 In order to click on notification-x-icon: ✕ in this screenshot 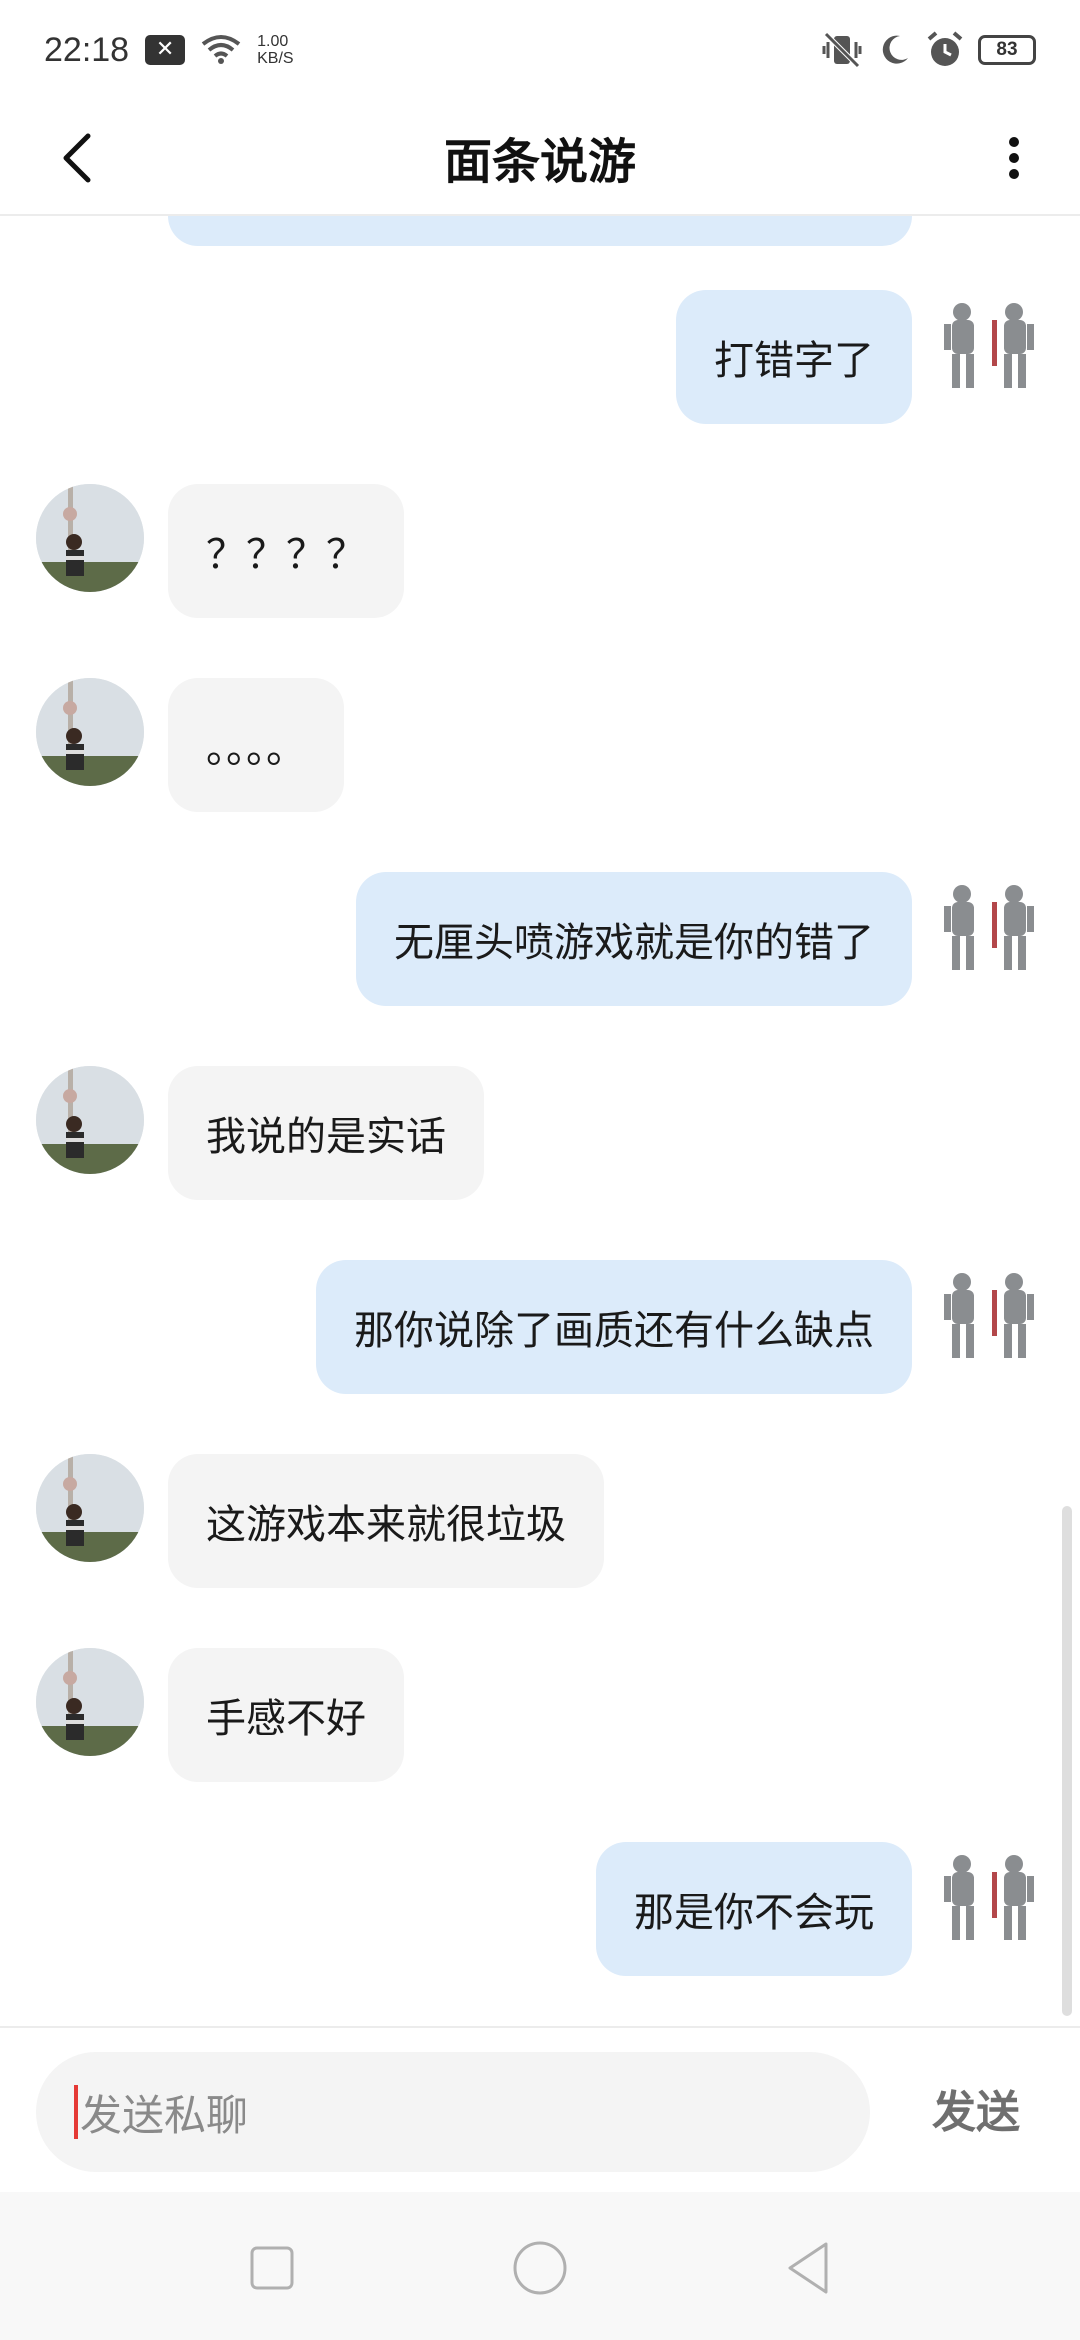, I will do `click(165, 50)`.